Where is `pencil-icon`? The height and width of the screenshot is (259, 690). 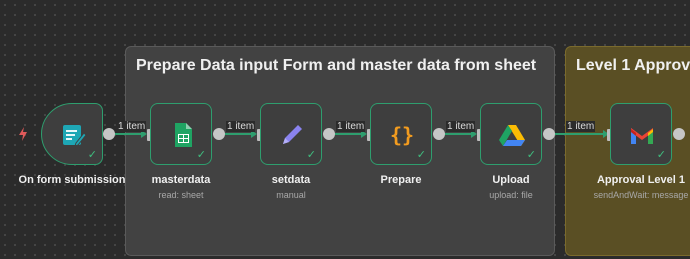
pencil-icon is located at coordinates (292, 134).